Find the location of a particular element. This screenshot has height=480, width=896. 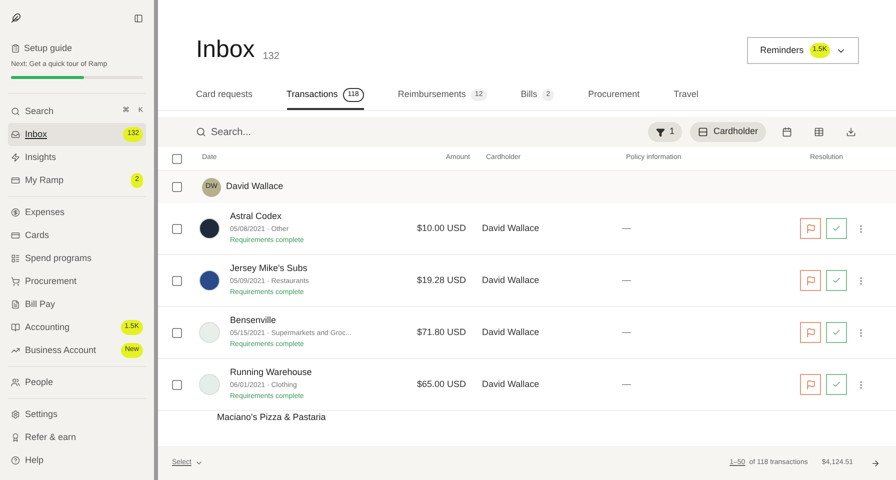

merchant-name: Bensenville is located at coordinates (254, 321).